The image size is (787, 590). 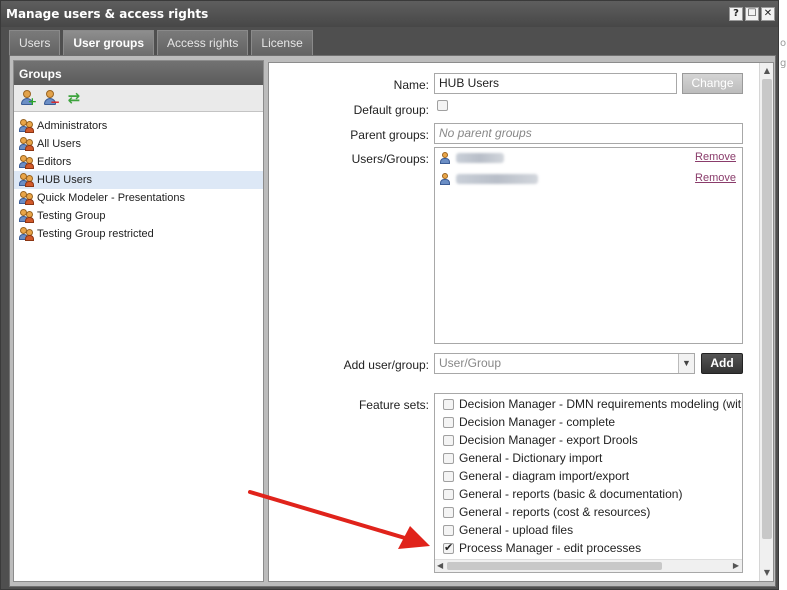 I want to click on group-label: All Users, so click(x=59, y=144).